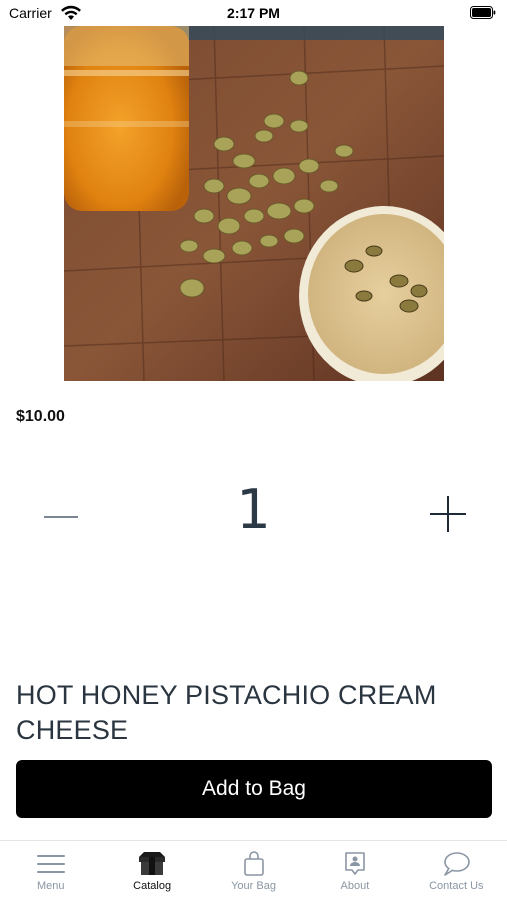  What do you see at coordinates (456, 886) in the screenshot?
I see `tab-label-contact-us: Contact Us` at bounding box center [456, 886].